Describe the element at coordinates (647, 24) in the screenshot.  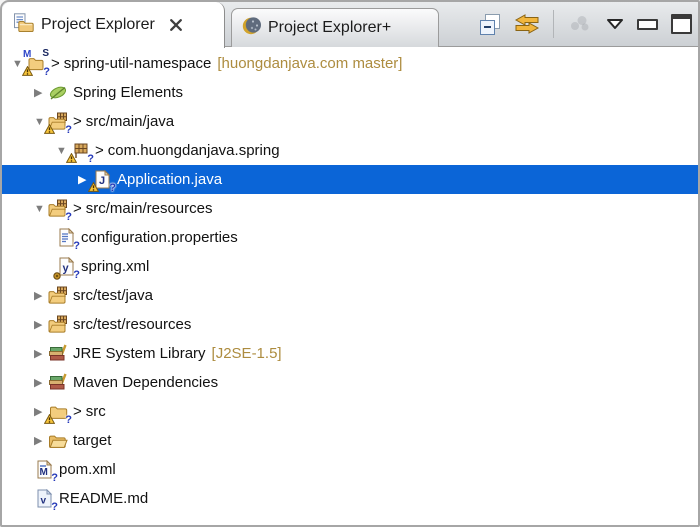
I see `minimize-icon` at that location.